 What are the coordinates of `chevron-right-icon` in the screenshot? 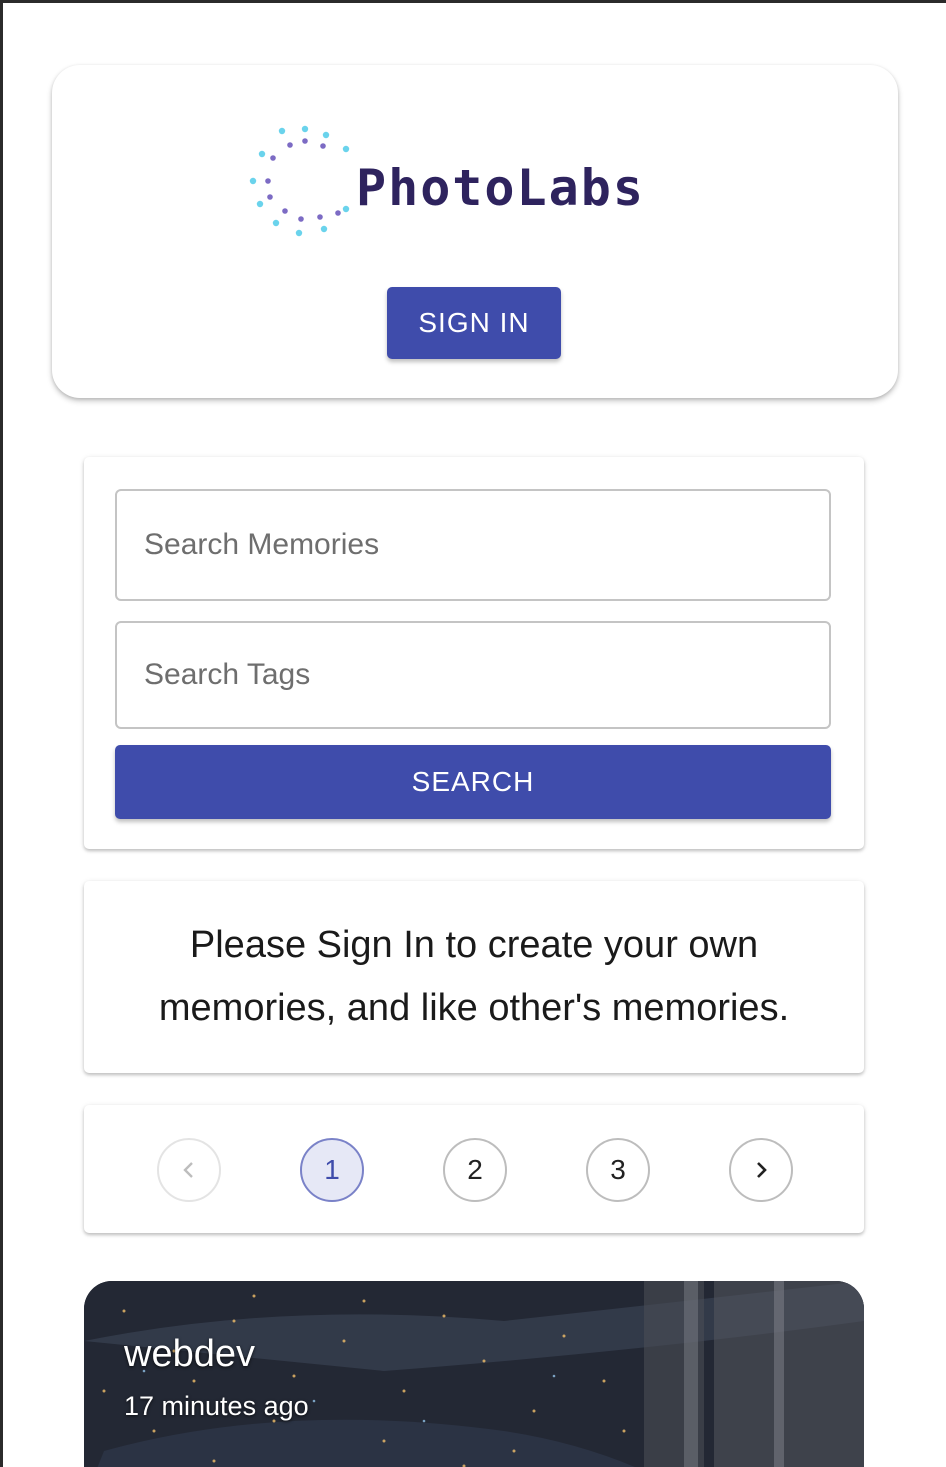 It's located at (762, 1170).